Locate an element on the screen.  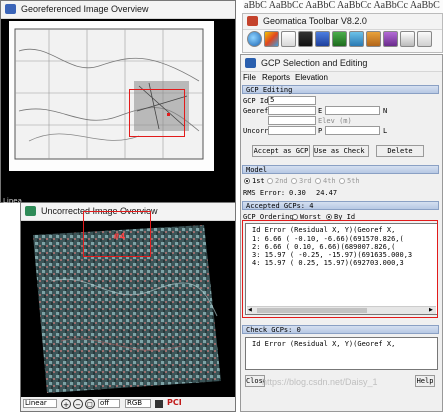
model-5th-radio is located at coordinates (342, 181).